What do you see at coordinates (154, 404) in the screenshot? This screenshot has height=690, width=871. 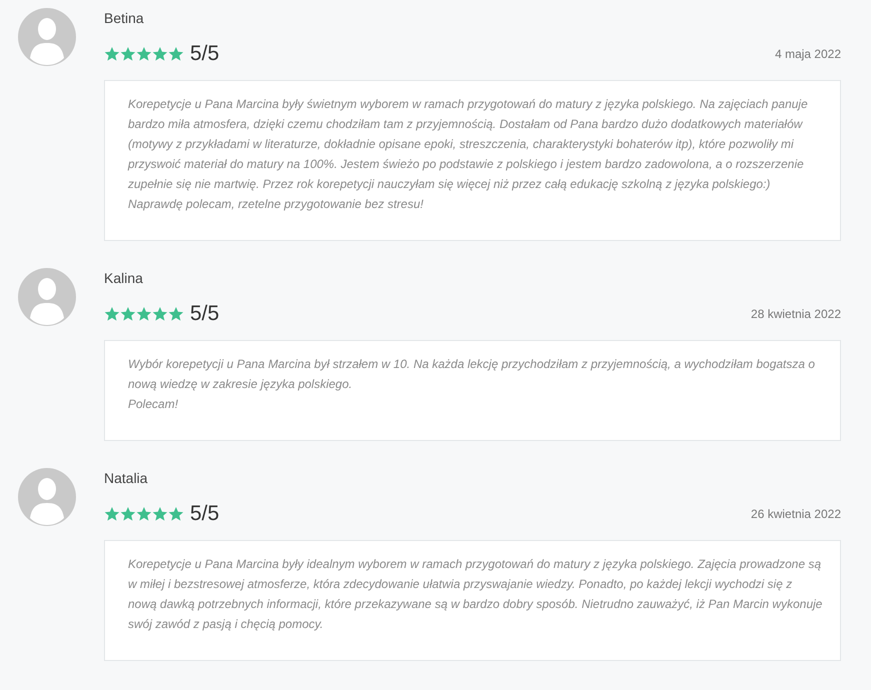 I see `review-text: Polecam!` at bounding box center [154, 404].